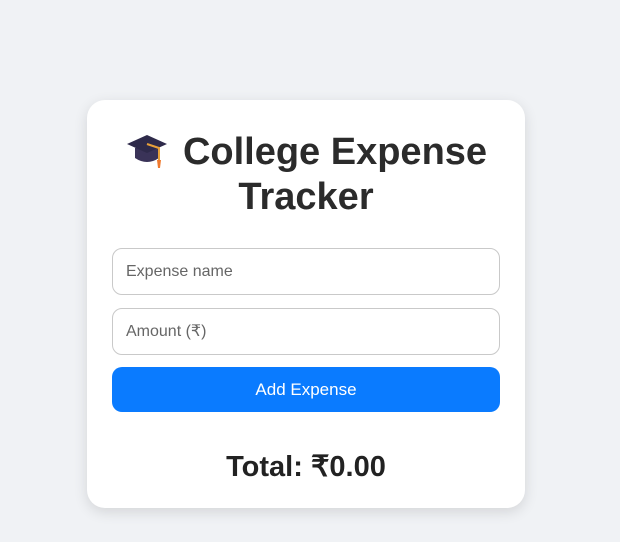 The width and height of the screenshot is (620, 542). Describe the element at coordinates (306, 431) in the screenshot. I see `expense-list` at that location.